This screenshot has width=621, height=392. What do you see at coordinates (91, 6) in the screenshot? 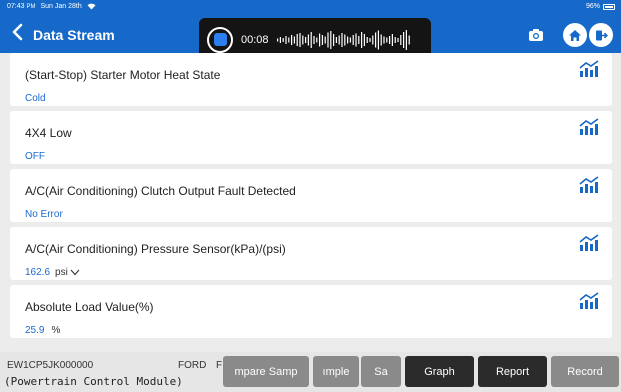
I see `wifi-icon` at bounding box center [91, 6].